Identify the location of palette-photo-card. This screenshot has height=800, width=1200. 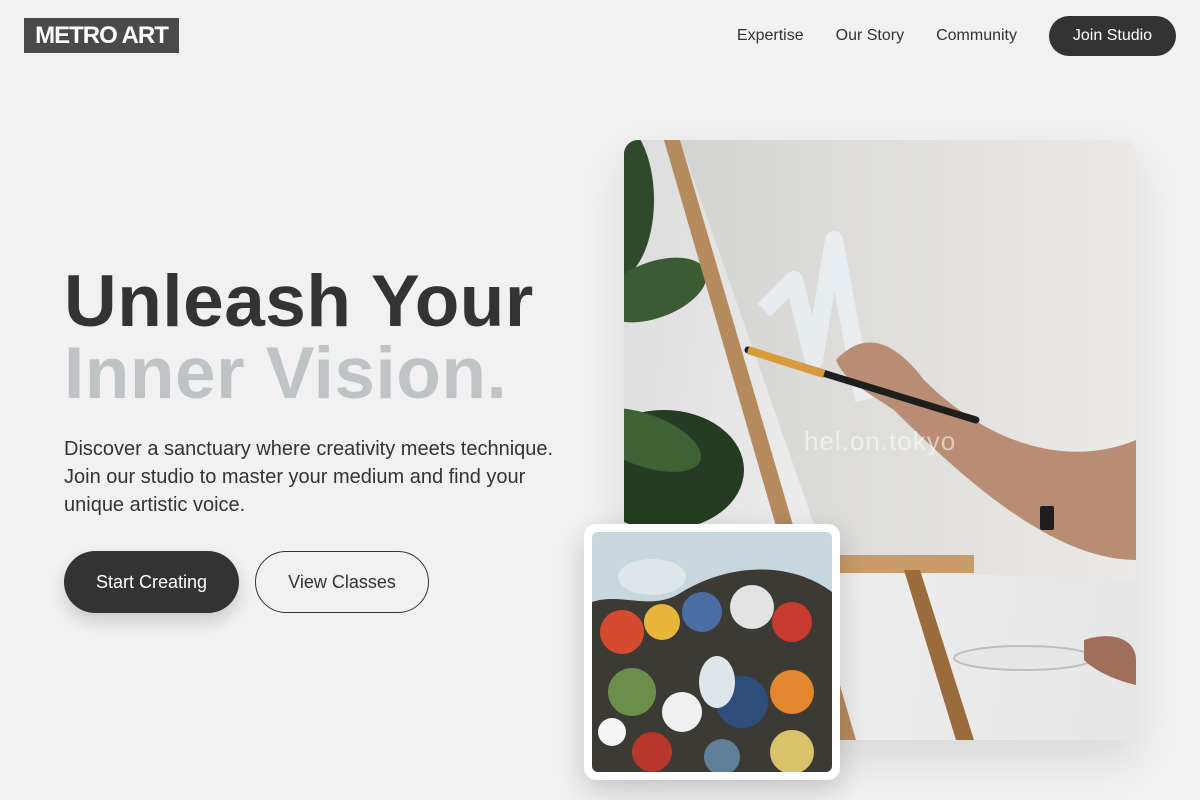
(712, 652).